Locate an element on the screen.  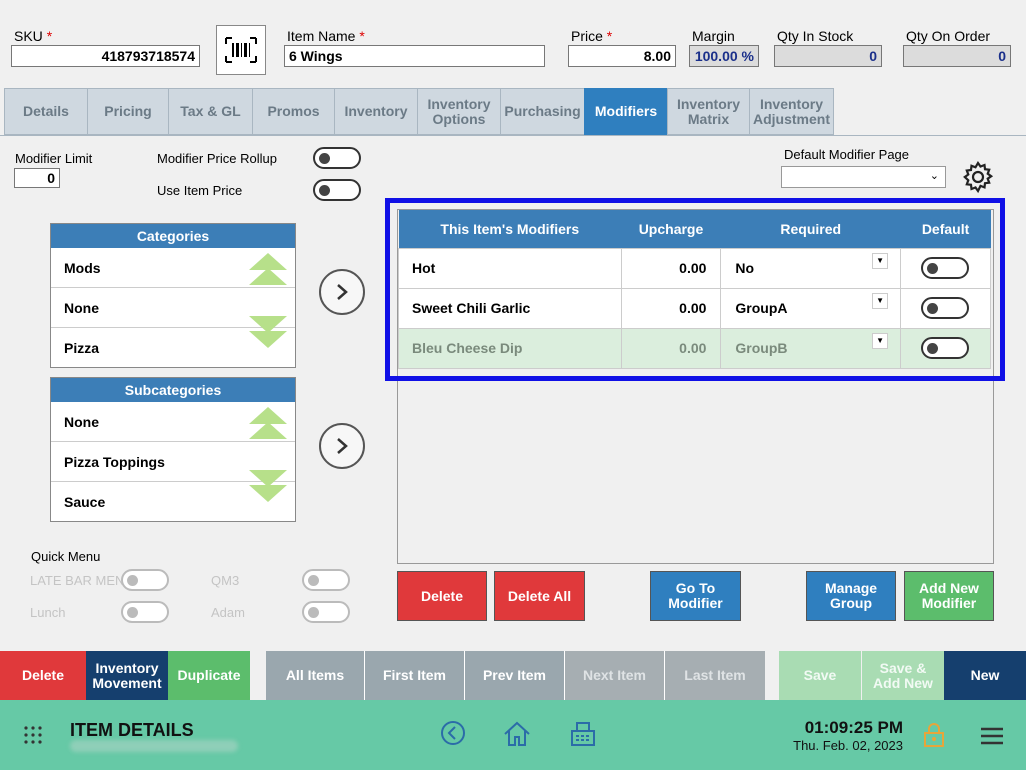
subcategories-title: Subcategories is located at coordinates (173, 390).